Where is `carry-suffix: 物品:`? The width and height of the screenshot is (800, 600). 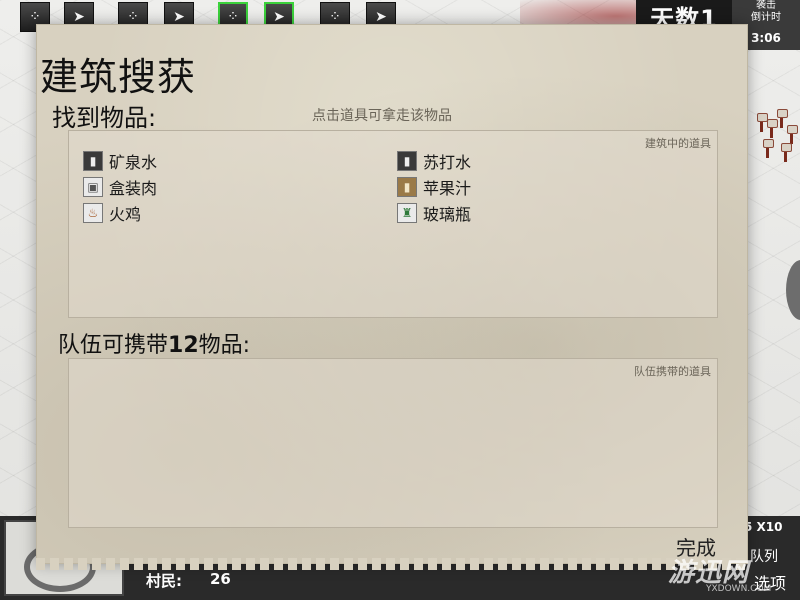
carry-suffix: 物品: is located at coordinates (224, 345).